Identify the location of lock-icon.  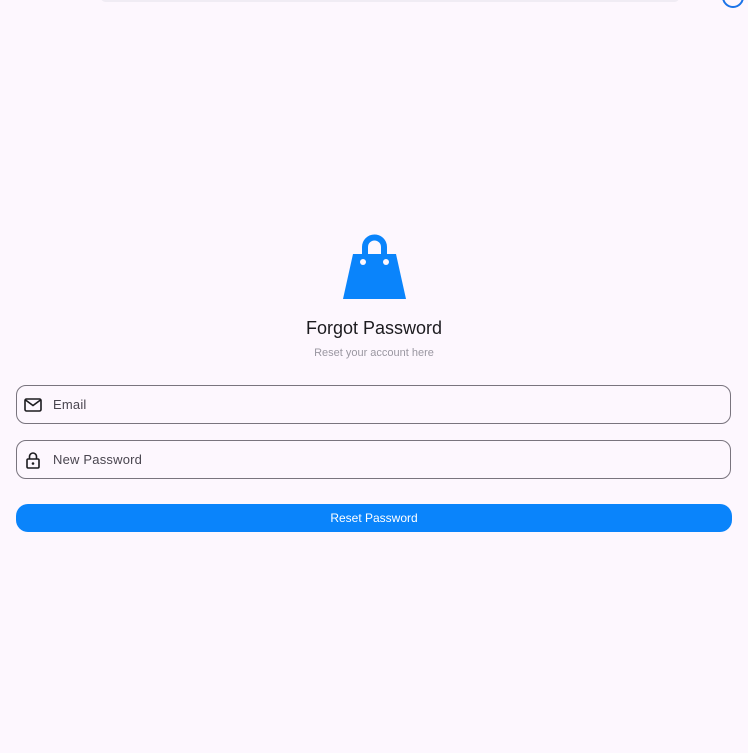
(33, 460).